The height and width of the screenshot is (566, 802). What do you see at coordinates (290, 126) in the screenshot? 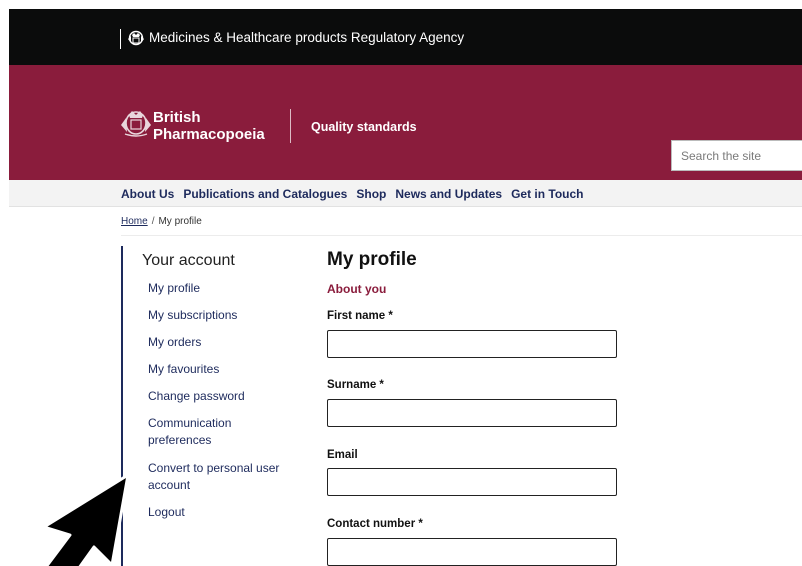
I see `brand-divider` at bounding box center [290, 126].